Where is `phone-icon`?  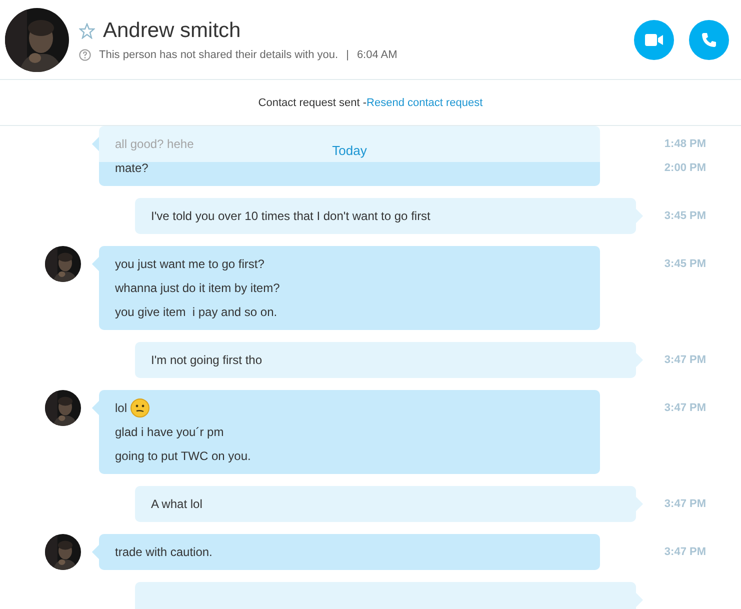
phone-icon is located at coordinates (709, 40).